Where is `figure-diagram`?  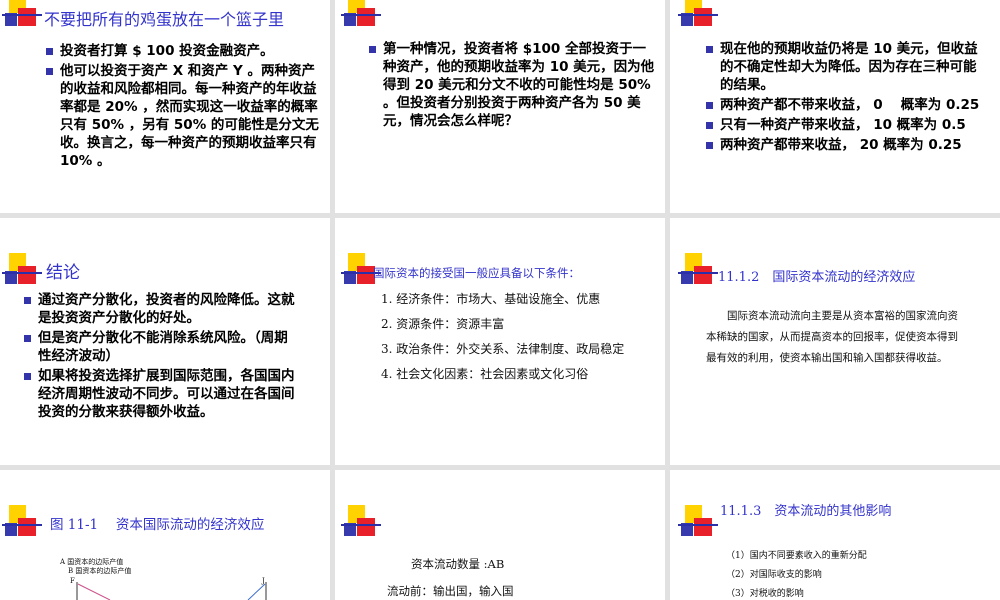 figure-diagram is located at coordinates (171, 591).